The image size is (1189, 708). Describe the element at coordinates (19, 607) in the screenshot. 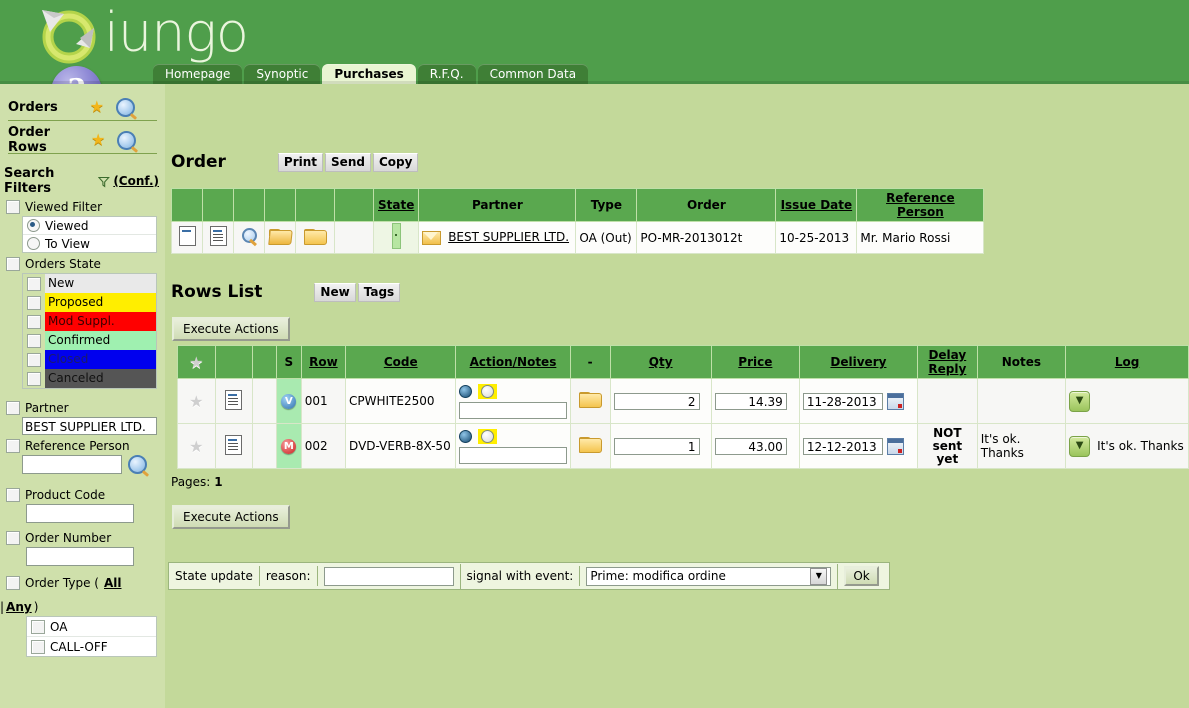

I see `order-type-any-link: Any` at that location.